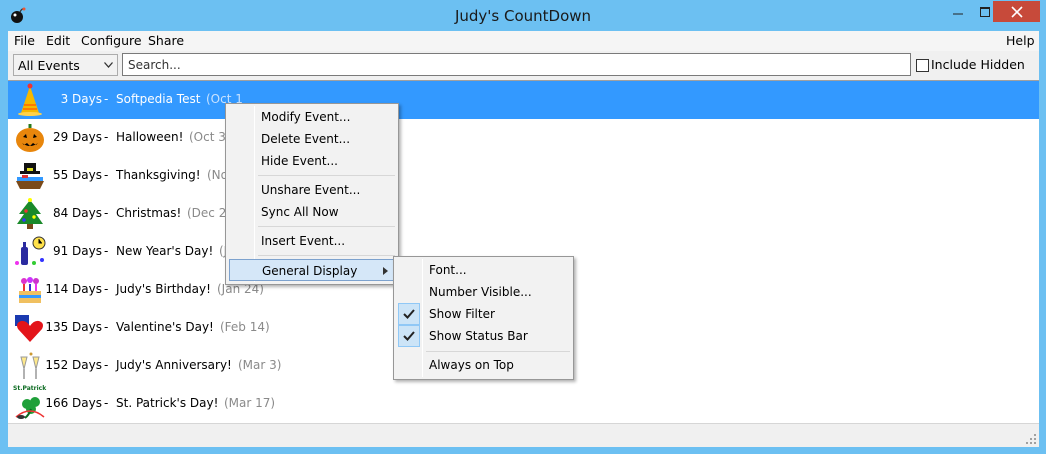  I want to click on filter-bar: All Events Include Hidden, so click(523, 65).